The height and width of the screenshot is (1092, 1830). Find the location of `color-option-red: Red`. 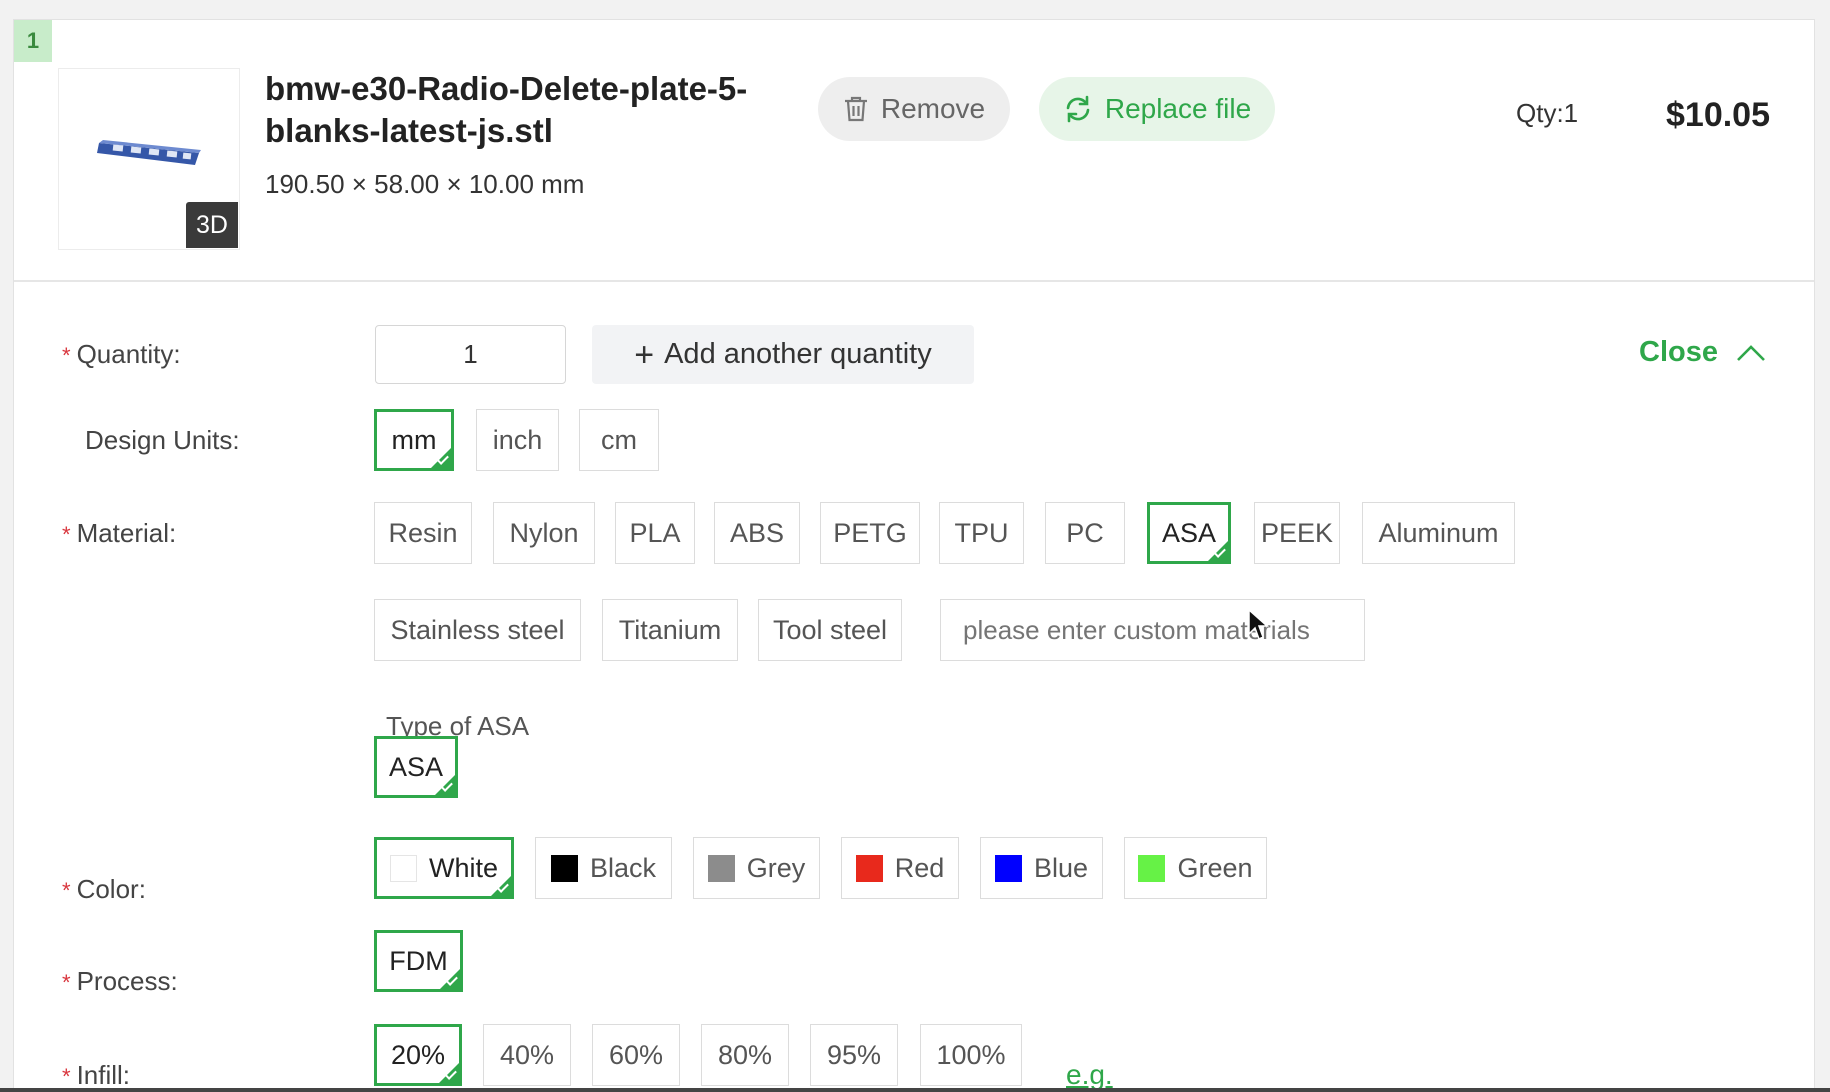

color-option-red: Red is located at coordinates (900, 868).